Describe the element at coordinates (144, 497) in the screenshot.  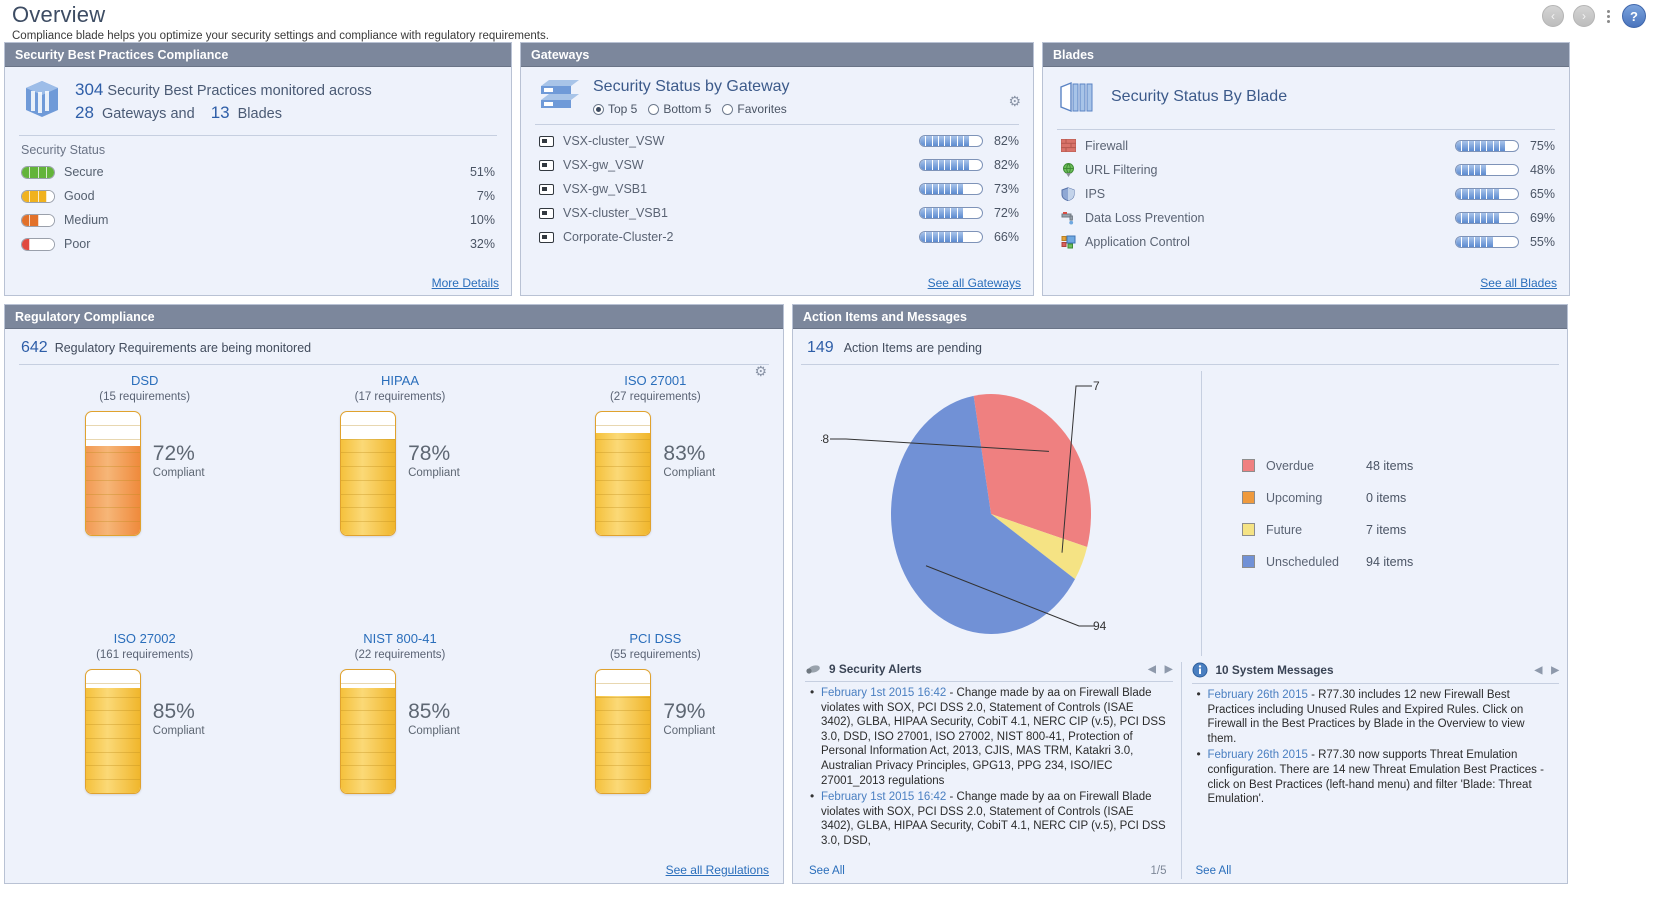
I see `regulation-gauge: DSD (15 requirements) 72% Compliant` at that location.